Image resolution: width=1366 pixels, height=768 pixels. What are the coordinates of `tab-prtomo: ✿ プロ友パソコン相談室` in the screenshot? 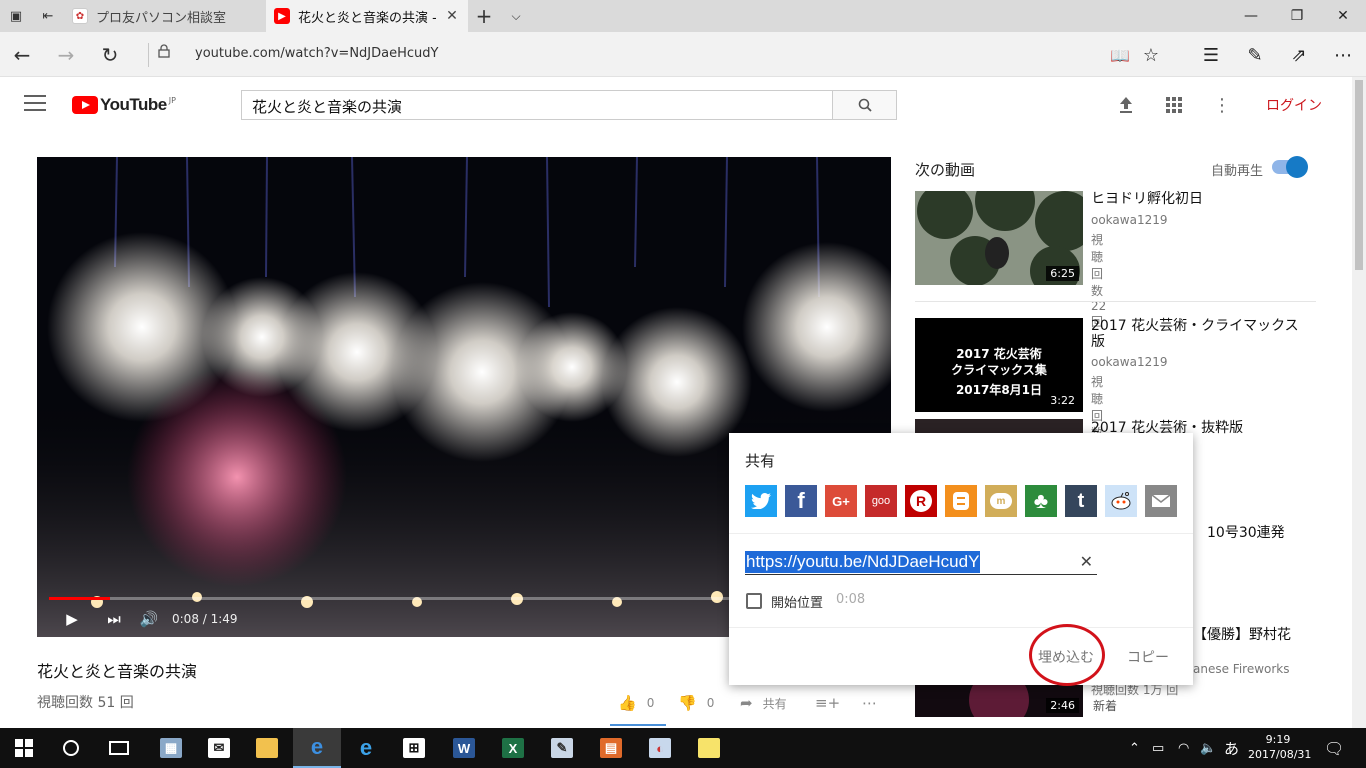 It's located at (165, 16).